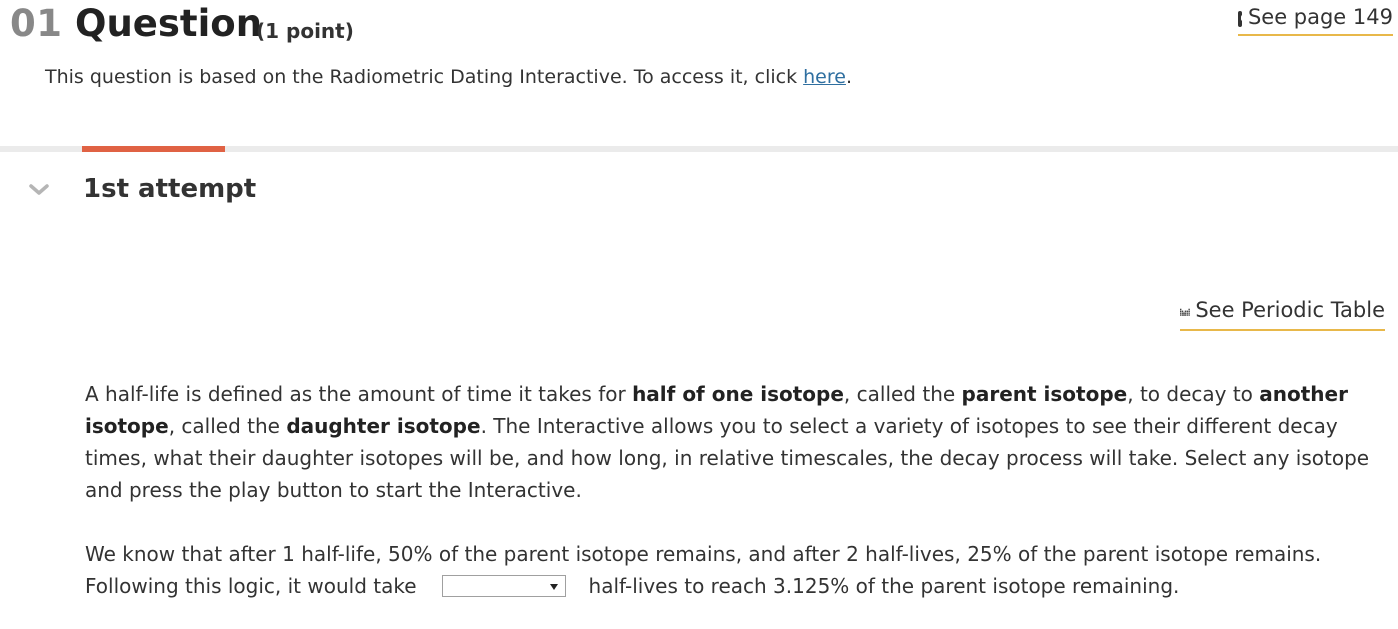 The image size is (1398, 629). What do you see at coordinates (1243, 19) in the screenshot?
I see `book-icon` at bounding box center [1243, 19].